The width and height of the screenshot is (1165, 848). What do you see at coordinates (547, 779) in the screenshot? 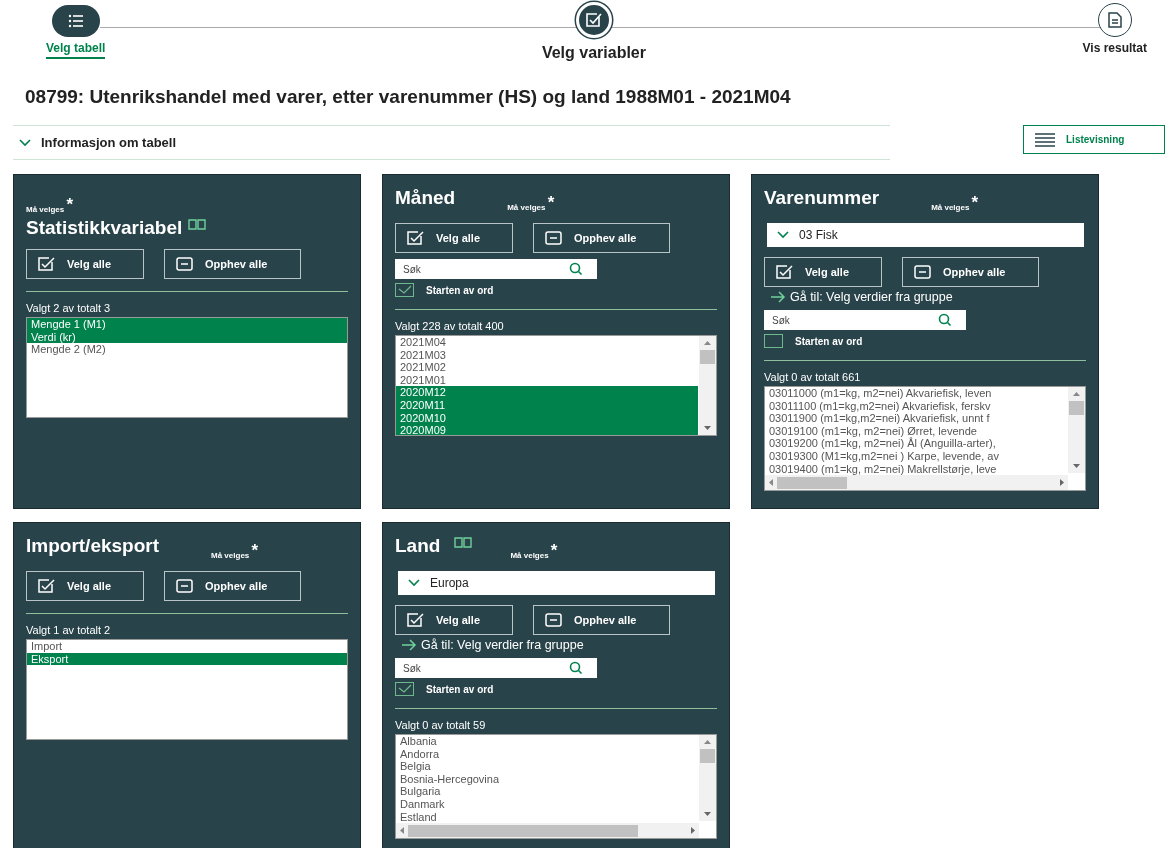
I see `list-option: Bosnia-Hercegovina` at bounding box center [547, 779].